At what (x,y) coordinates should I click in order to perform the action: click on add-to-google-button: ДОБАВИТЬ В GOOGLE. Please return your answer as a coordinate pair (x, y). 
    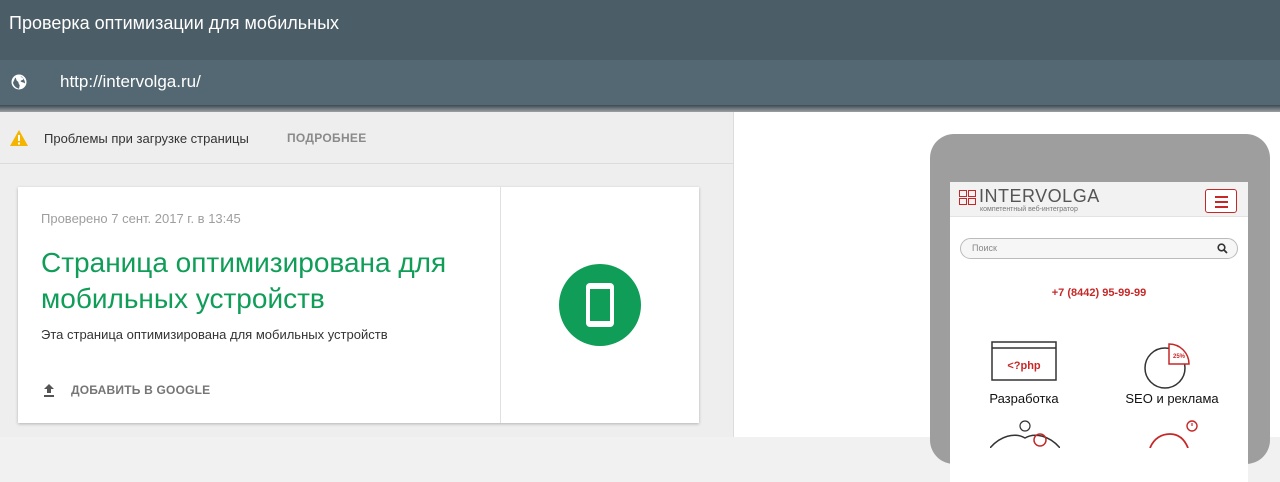
    Looking at the image, I should click on (125, 390).